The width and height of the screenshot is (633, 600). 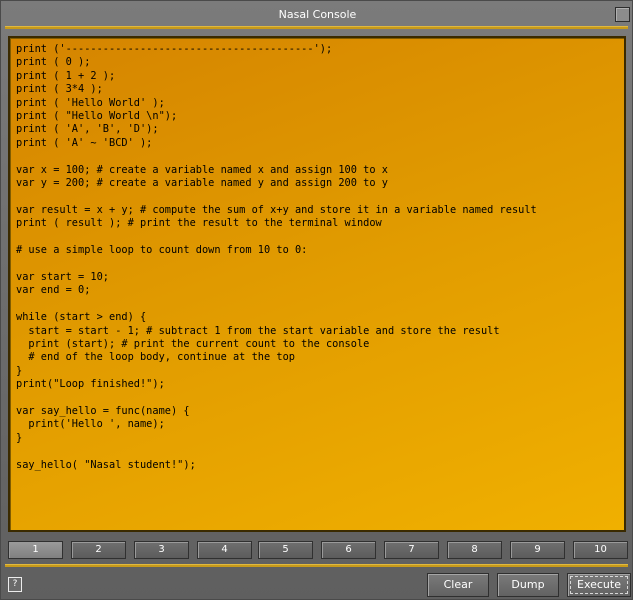 What do you see at coordinates (62, 276) in the screenshot?
I see `code-line: var start = 10;` at bounding box center [62, 276].